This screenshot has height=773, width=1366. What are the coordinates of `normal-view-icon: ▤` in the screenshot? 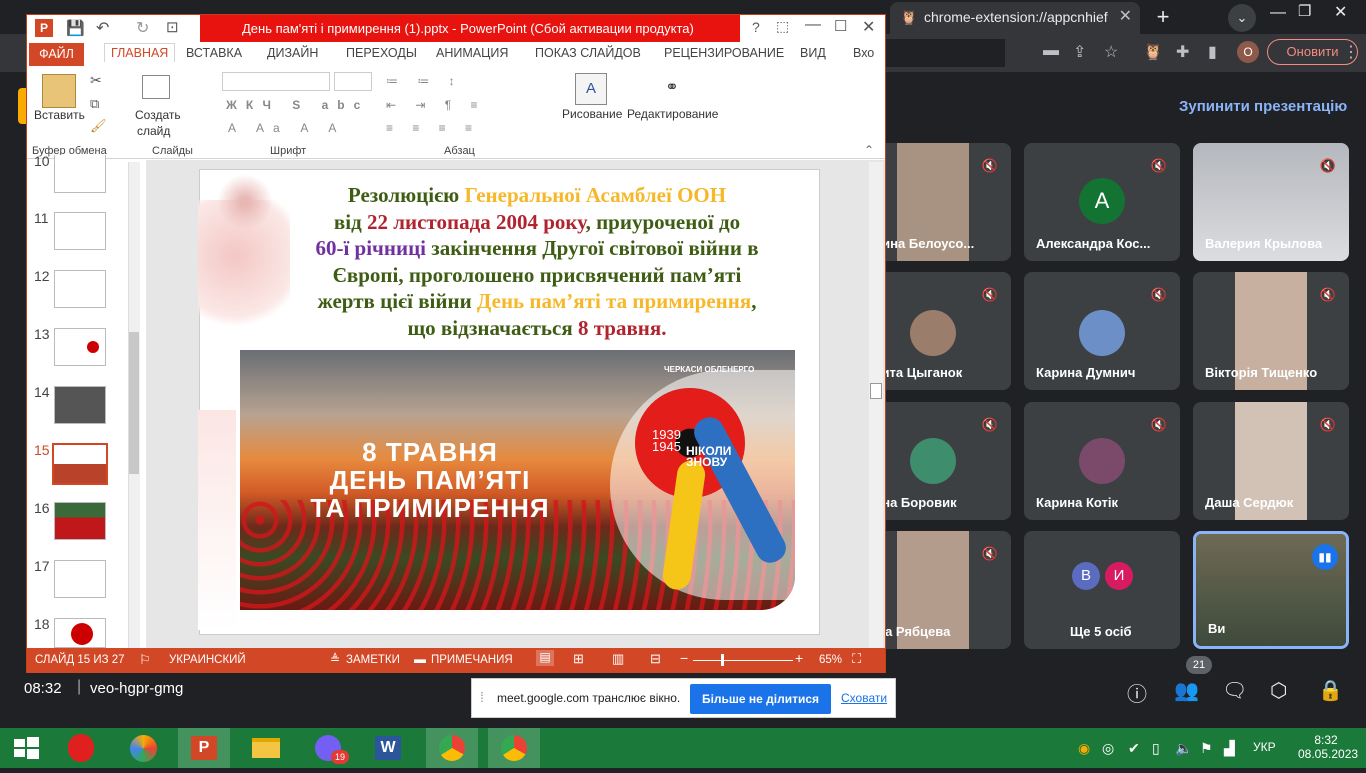 It's located at (545, 658).